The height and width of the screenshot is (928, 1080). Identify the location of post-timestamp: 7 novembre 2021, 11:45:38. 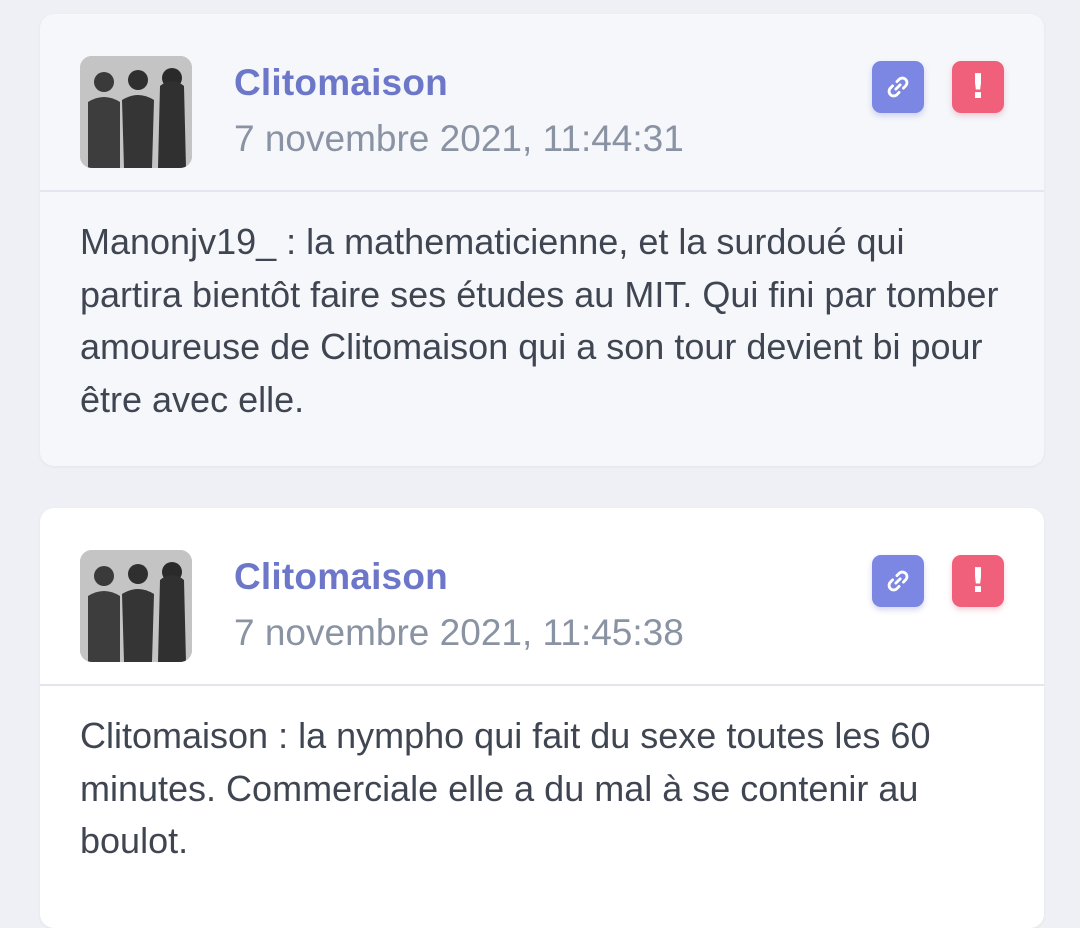
(459, 632).